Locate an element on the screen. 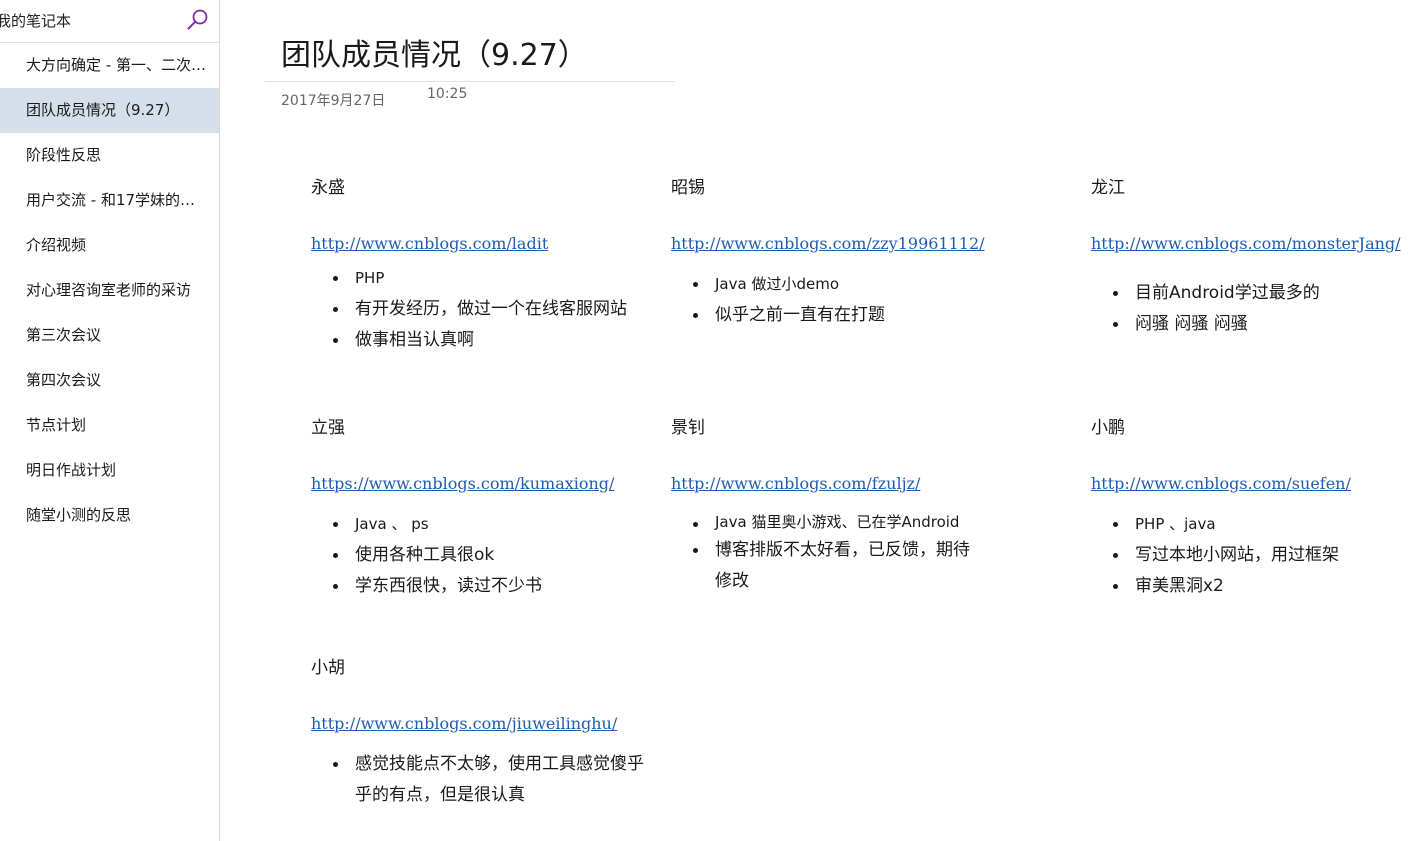 This screenshot has height=841, width=1408. member-blog-link: https://www.cnblogs.com/kumaxiong/ is located at coordinates (462, 483).